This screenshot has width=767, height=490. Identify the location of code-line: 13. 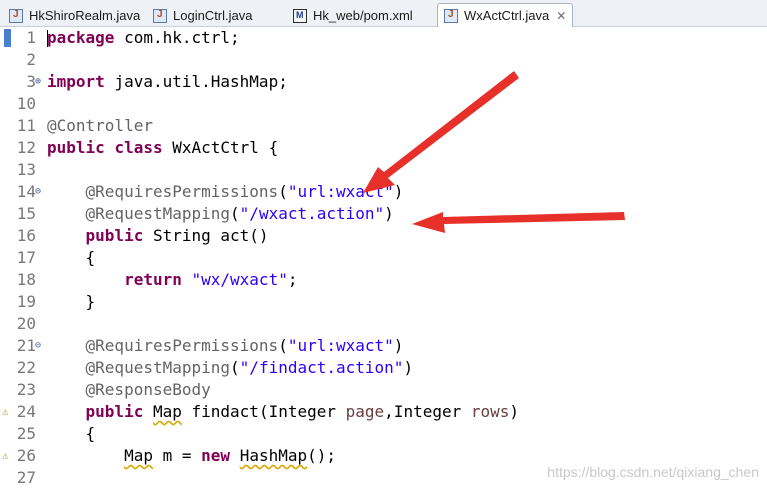
(383, 170).